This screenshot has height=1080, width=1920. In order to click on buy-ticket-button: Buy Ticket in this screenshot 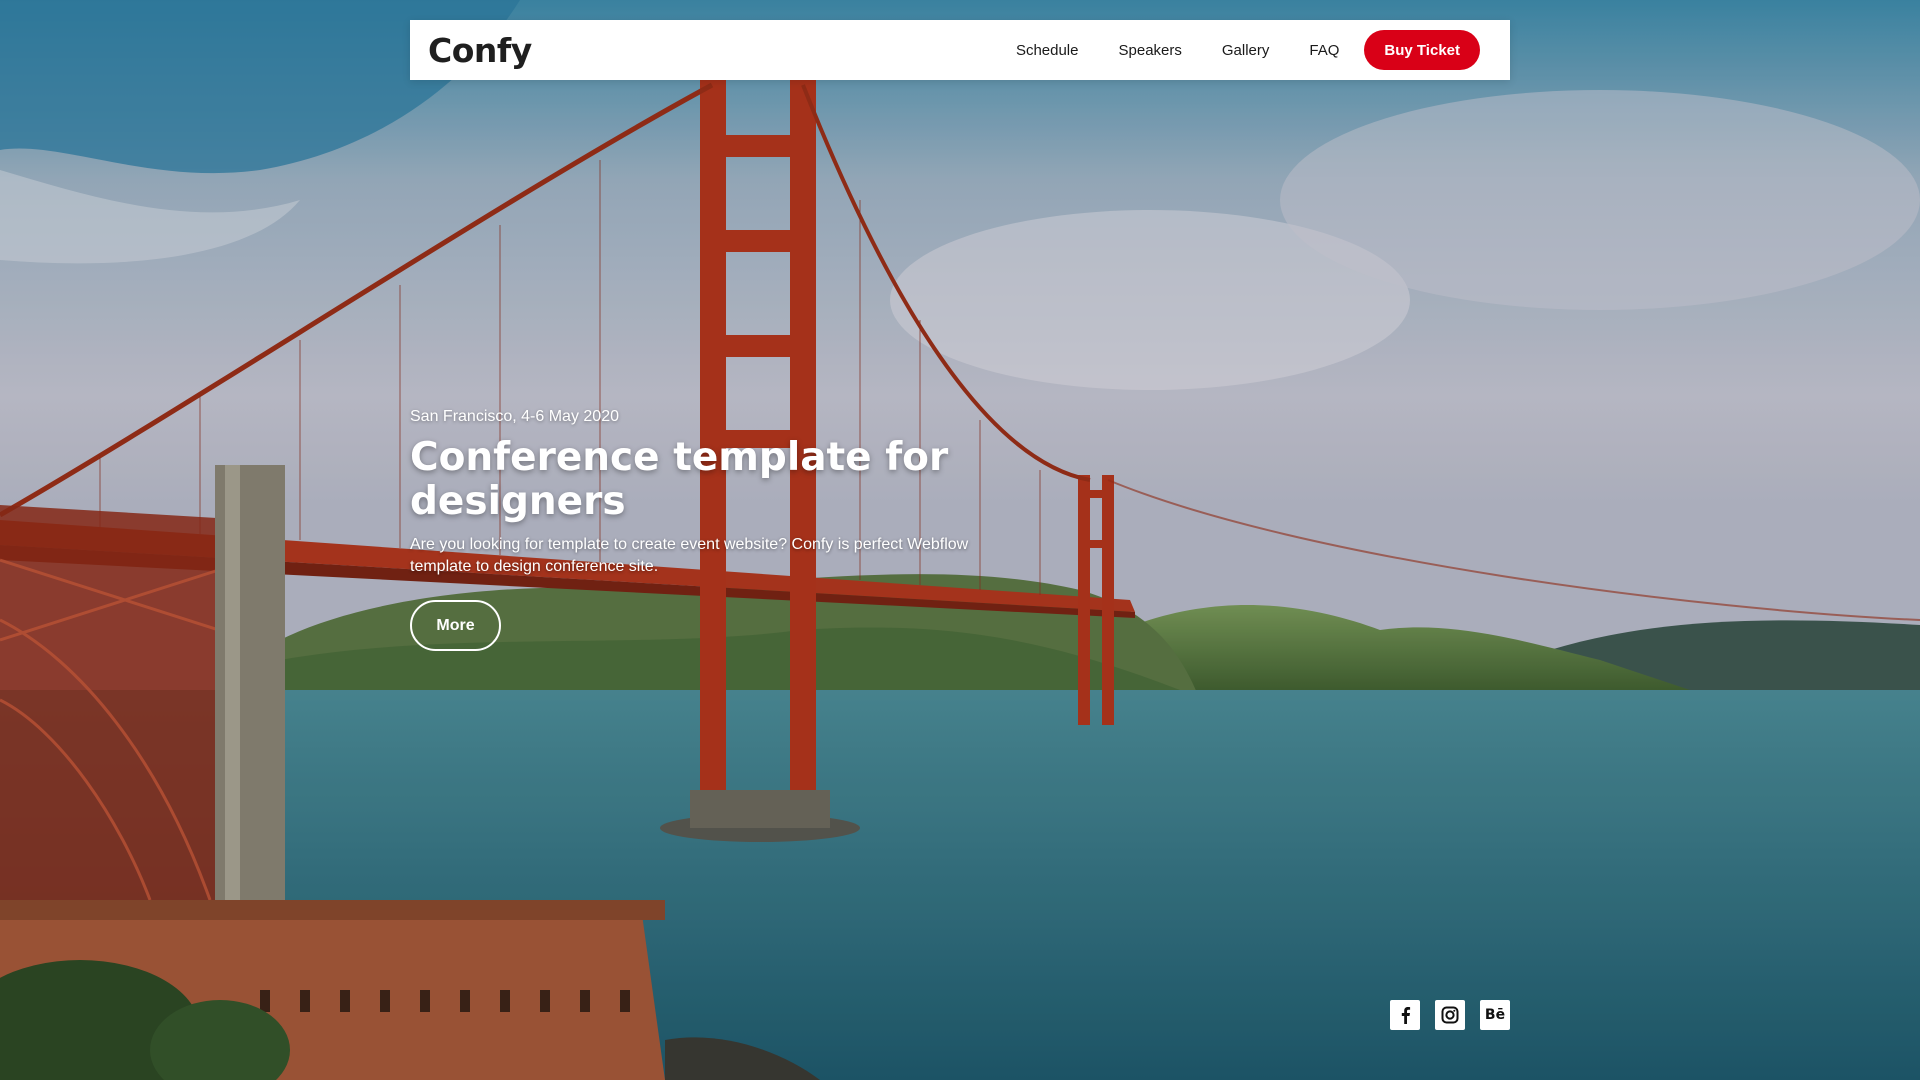, I will do `click(1422, 50)`.